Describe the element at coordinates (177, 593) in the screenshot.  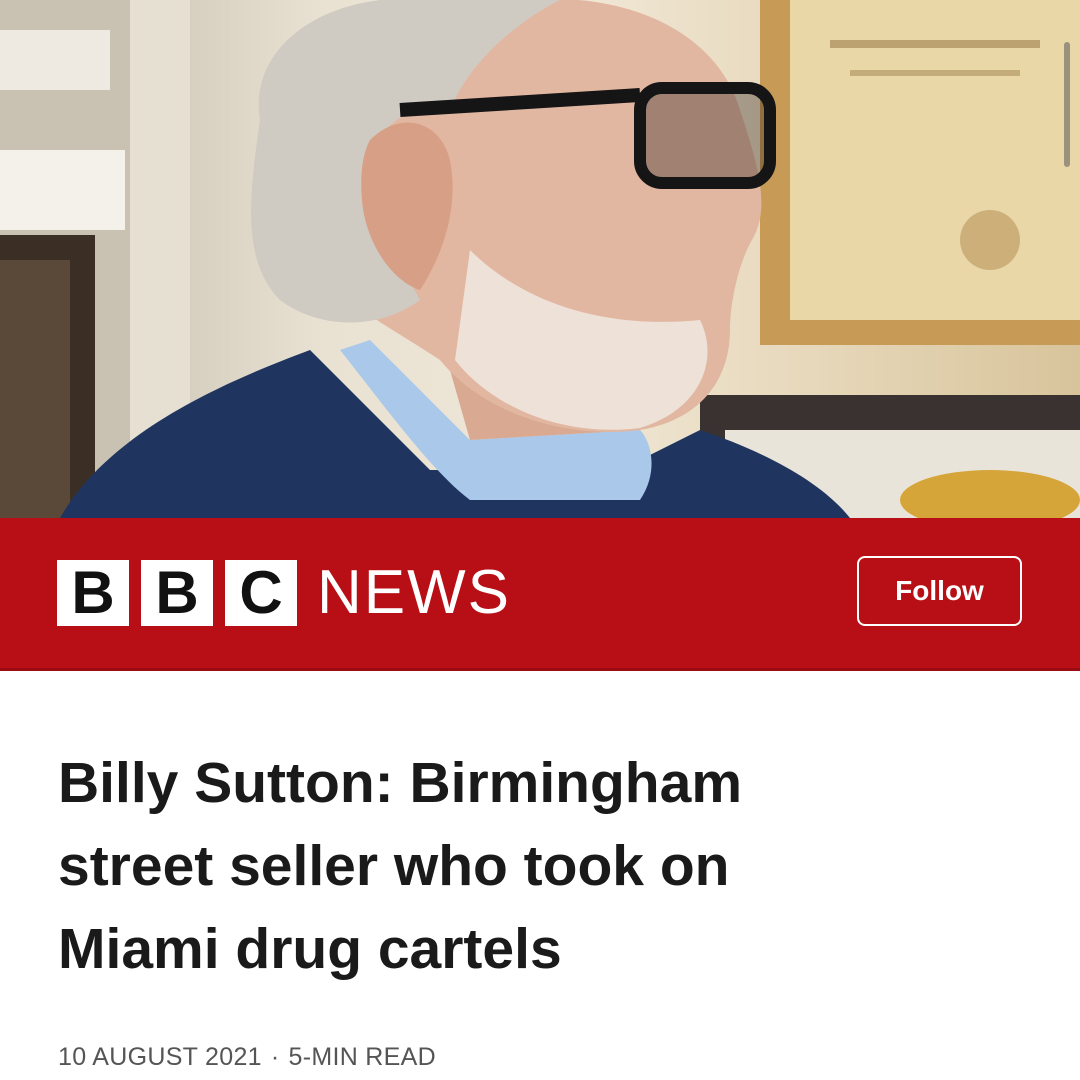
I see `logo-block-b2: B` at that location.